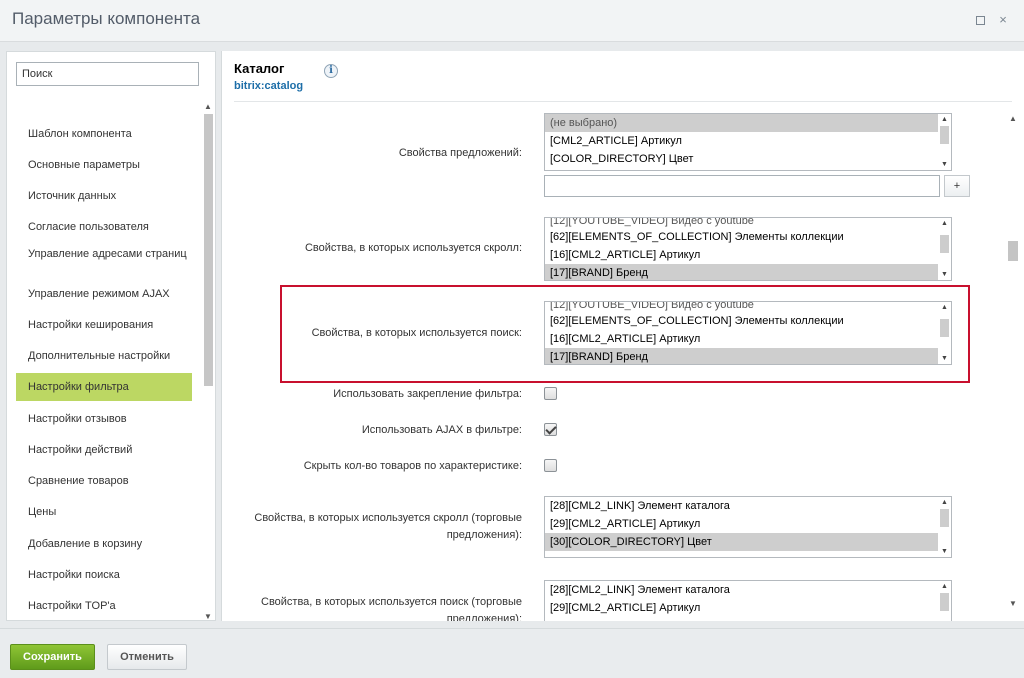 Image resolution: width=1024 pixels, height=678 pixels. I want to click on list-item: [COLOR_DIRECTORY] Цвет, so click(748, 159).